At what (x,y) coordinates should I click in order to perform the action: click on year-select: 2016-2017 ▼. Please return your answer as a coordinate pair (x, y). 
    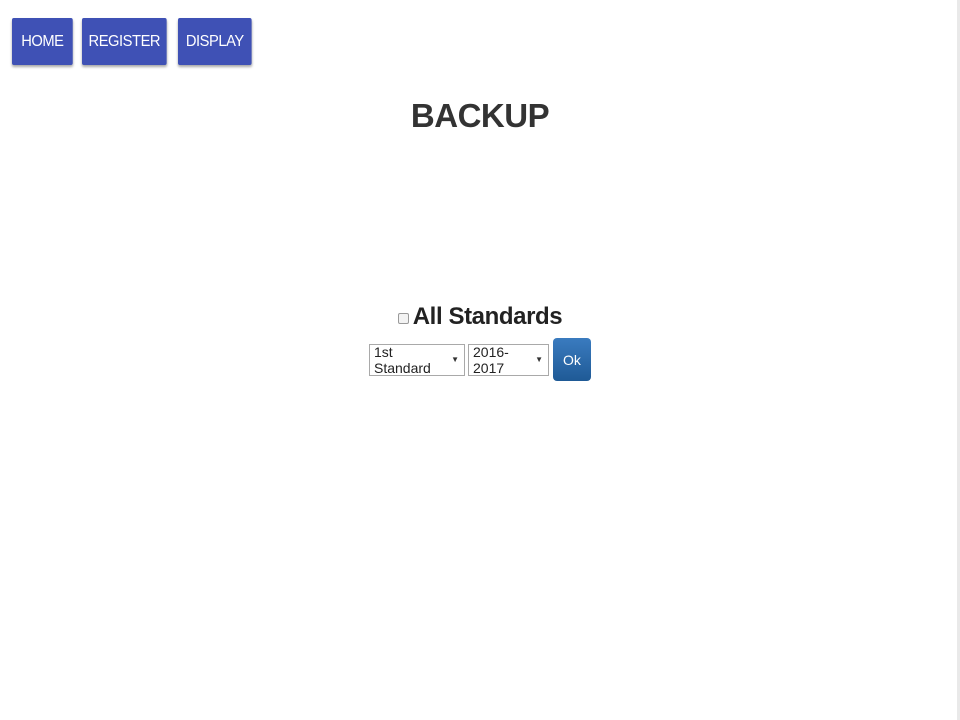
    Looking at the image, I should click on (508, 359).